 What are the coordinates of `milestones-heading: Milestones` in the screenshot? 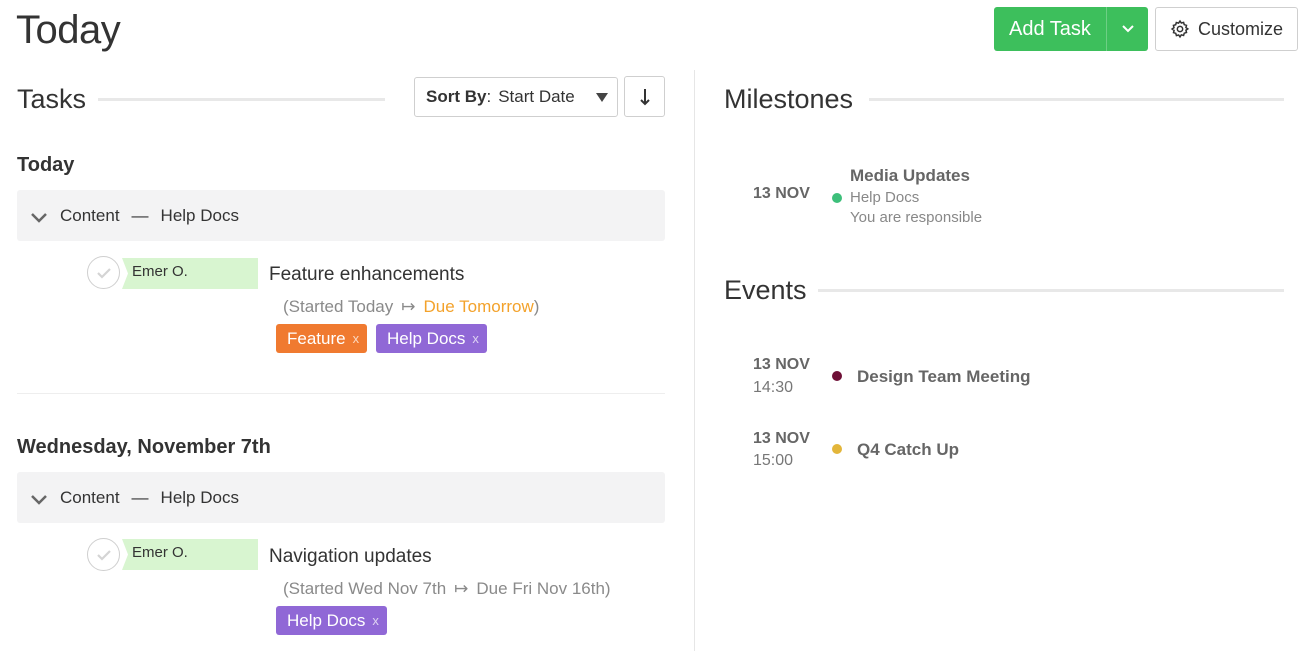 It's located at (789, 99).